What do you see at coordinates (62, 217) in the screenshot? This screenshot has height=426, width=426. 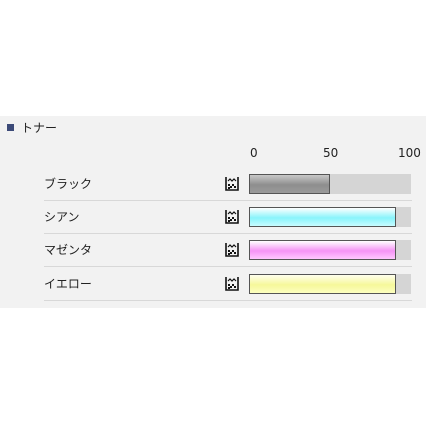 I see `toner-label: シアン` at bounding box center [62, 217].